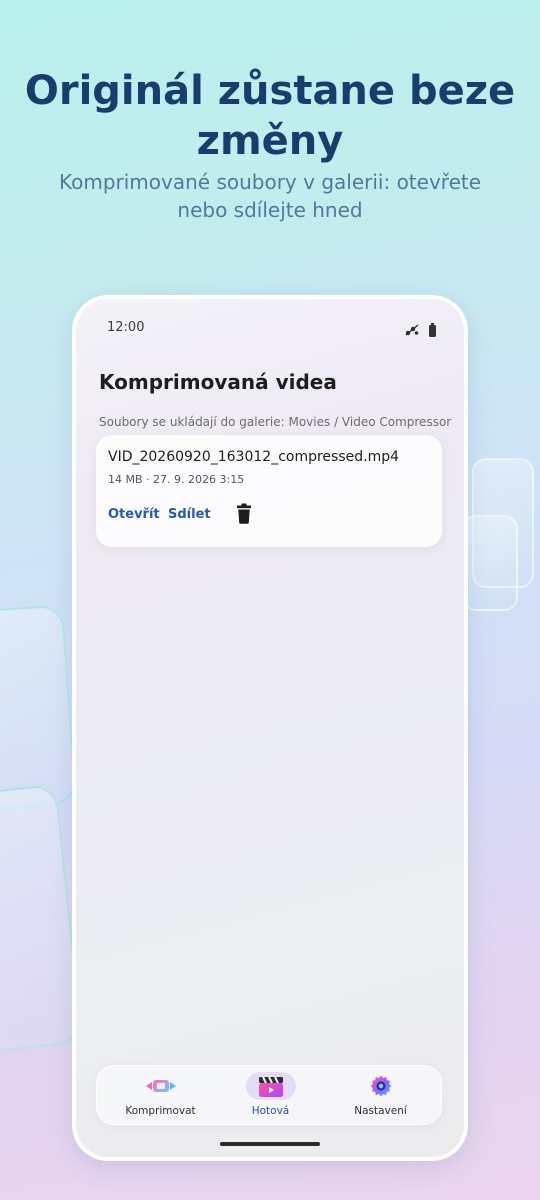 This screenshot has height=1200, width=540. Describe the element at coordinates (218, 382) in the screenshot. I see `page-title: Komprimovaná videa` at that location.